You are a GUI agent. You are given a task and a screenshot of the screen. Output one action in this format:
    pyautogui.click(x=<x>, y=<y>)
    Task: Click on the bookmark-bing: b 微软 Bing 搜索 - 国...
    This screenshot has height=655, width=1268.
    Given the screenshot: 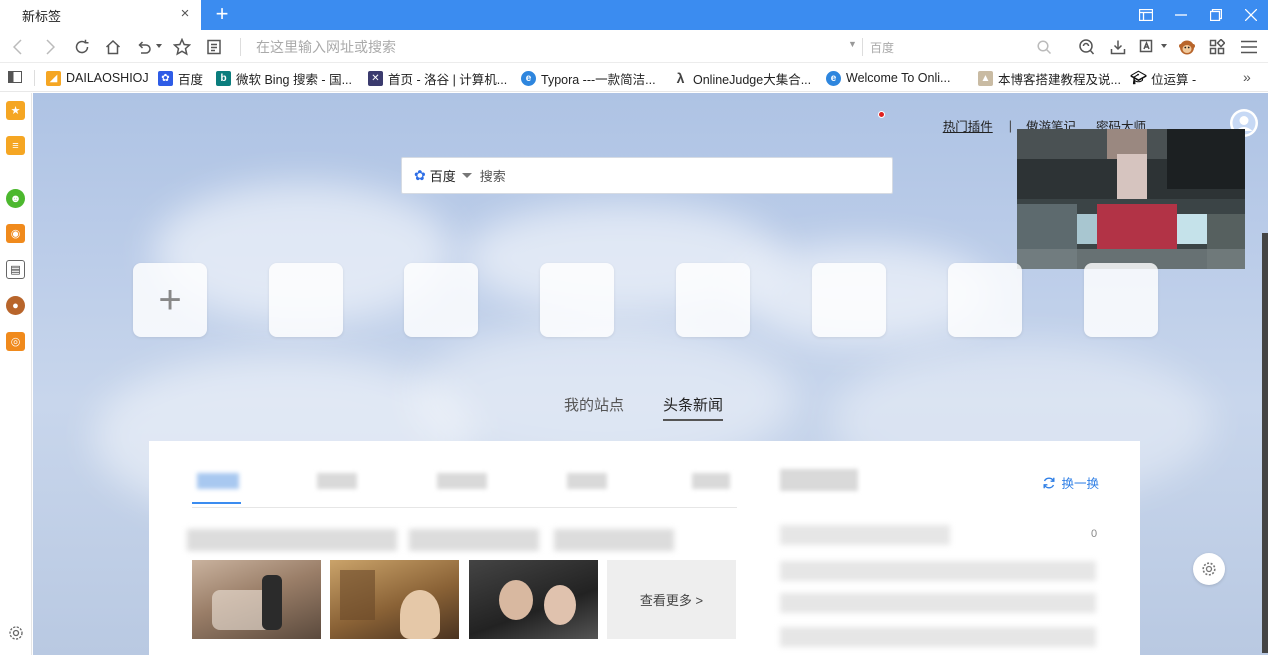 What is the action you would take?
    pyautogui.click(x=284, y=78)
    